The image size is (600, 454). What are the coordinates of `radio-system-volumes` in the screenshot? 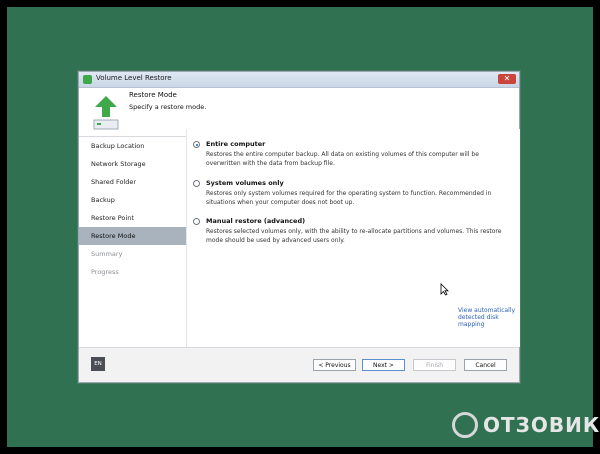 It's located at (196, 183).